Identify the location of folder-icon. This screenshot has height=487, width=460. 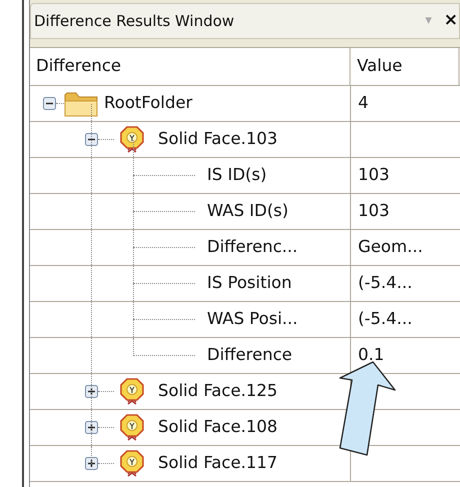
(81, 104).